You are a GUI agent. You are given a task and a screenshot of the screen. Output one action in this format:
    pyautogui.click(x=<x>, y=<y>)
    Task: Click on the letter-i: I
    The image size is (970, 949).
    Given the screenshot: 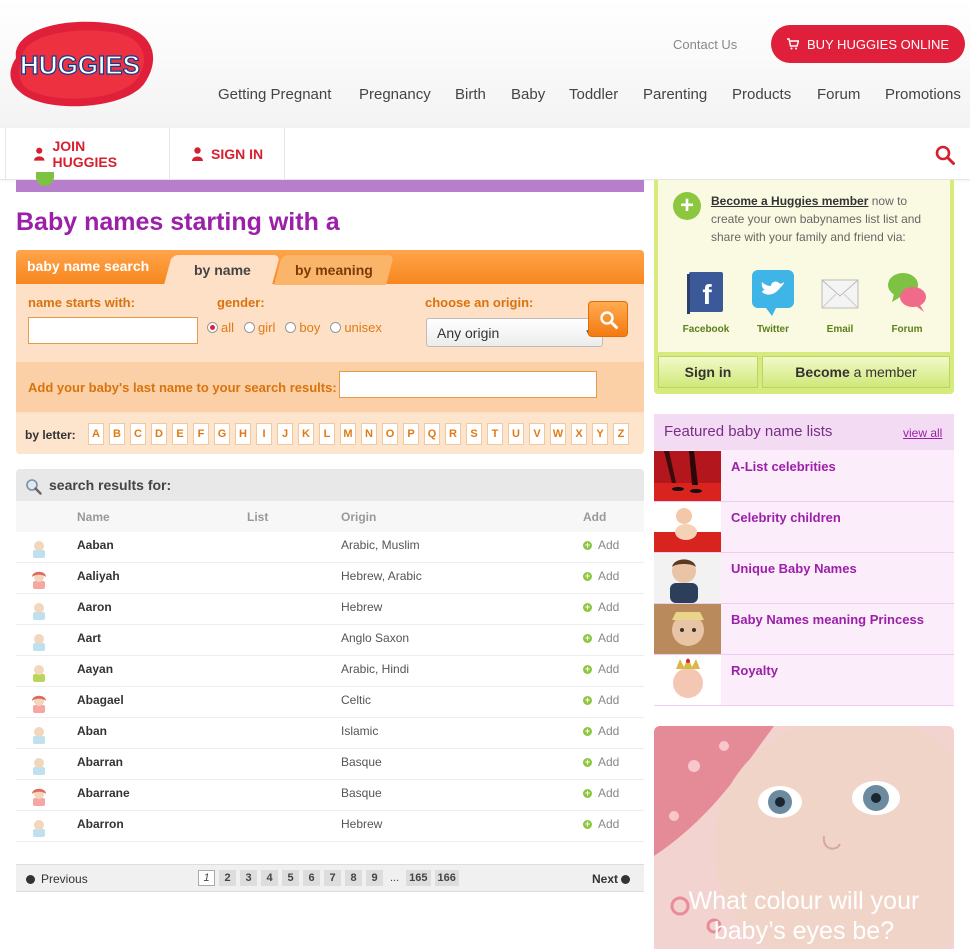 What is the action you would take?
    pyautogui.click(x=264, y=434)
    